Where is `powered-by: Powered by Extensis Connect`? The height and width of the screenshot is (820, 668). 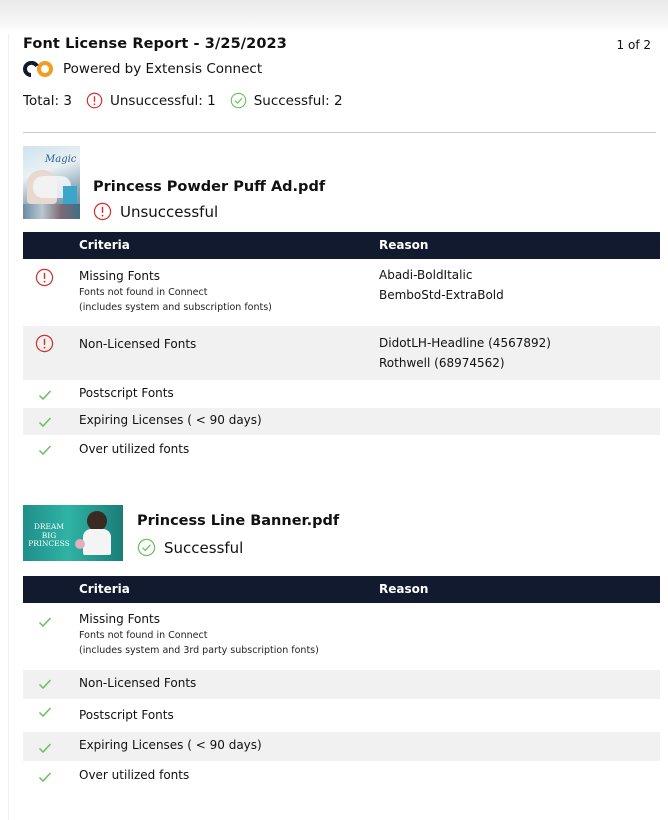 powered-by: Powered by Extensis Connect is located at coordinates (142, 69).